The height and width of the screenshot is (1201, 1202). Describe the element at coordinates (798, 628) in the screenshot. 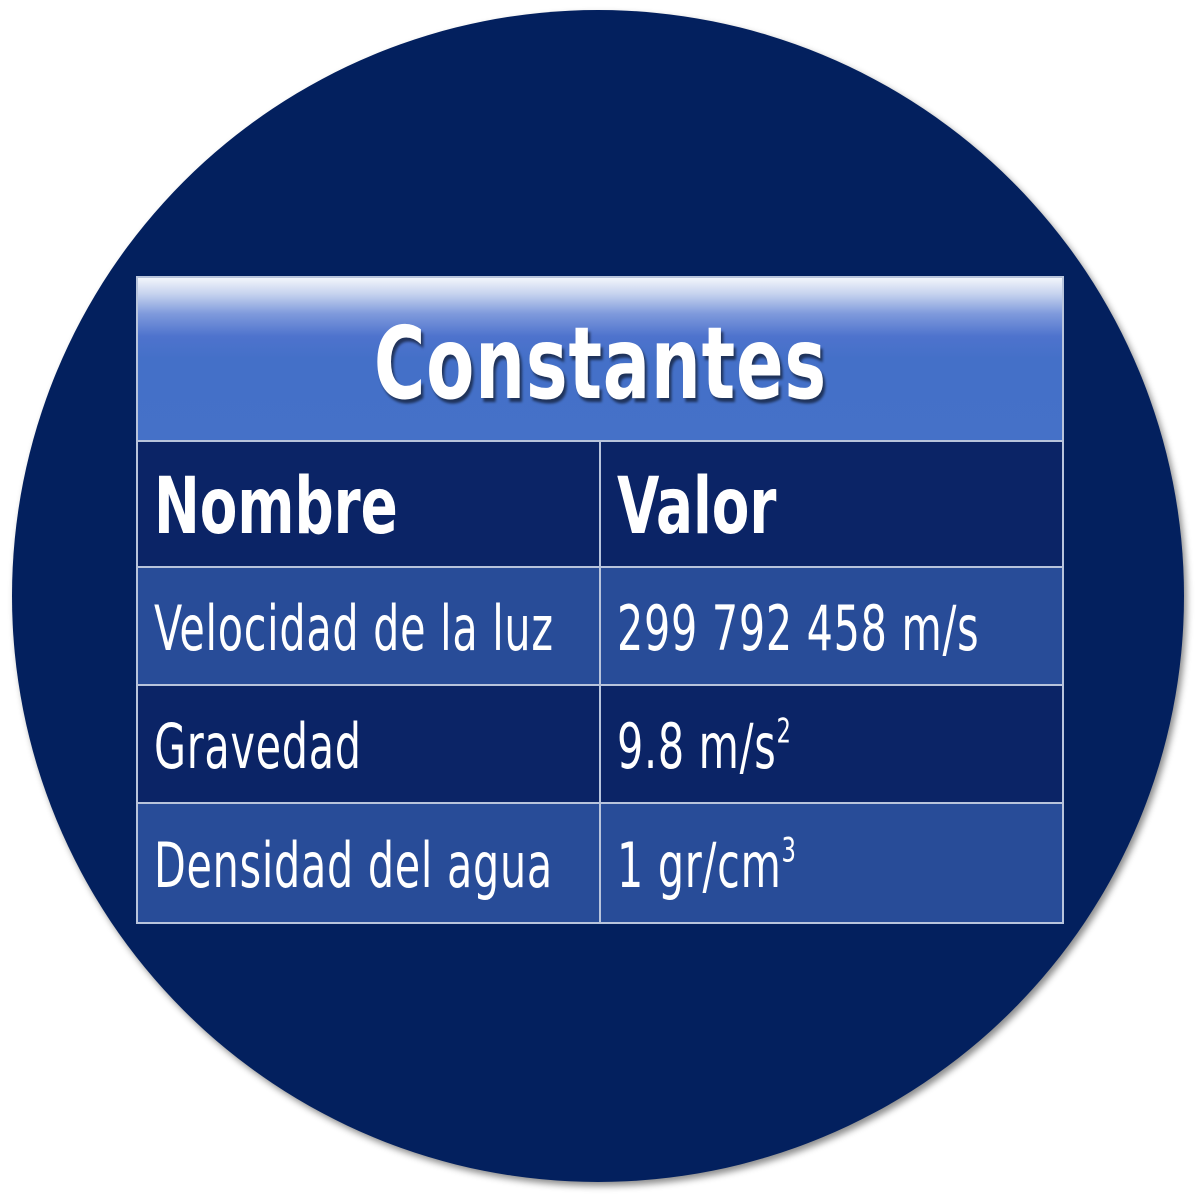

I see `row-value: 299 792 458 m/s` at that location.